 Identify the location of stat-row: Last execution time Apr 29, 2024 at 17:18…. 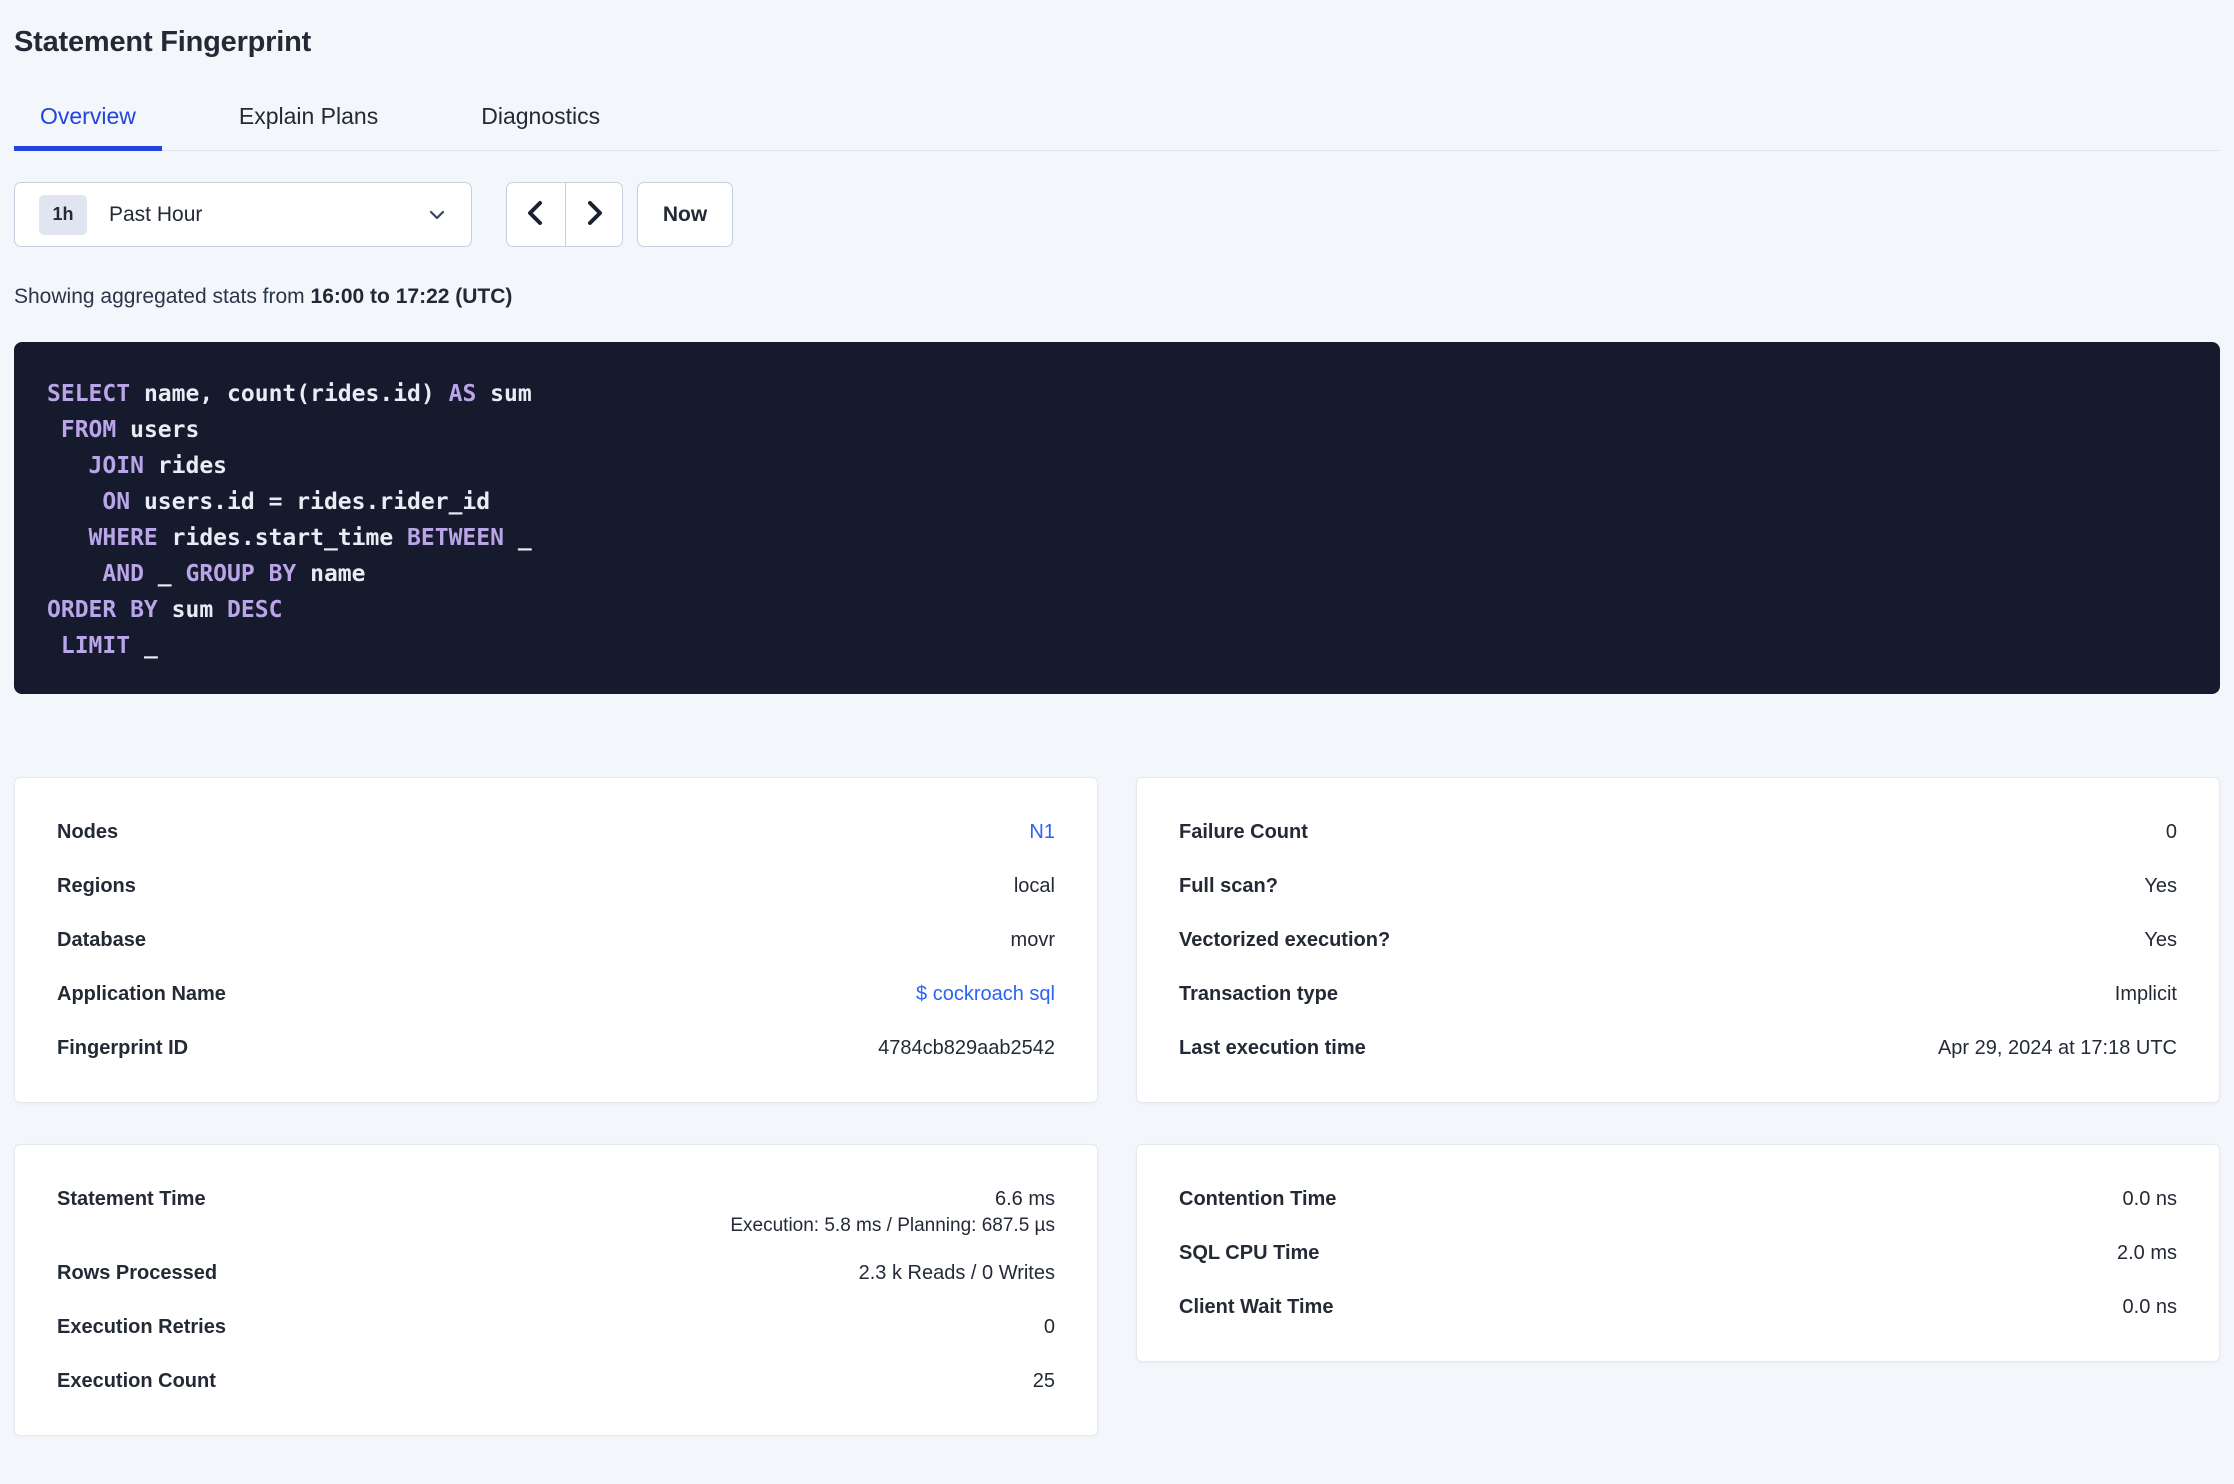
(1678, 1048).